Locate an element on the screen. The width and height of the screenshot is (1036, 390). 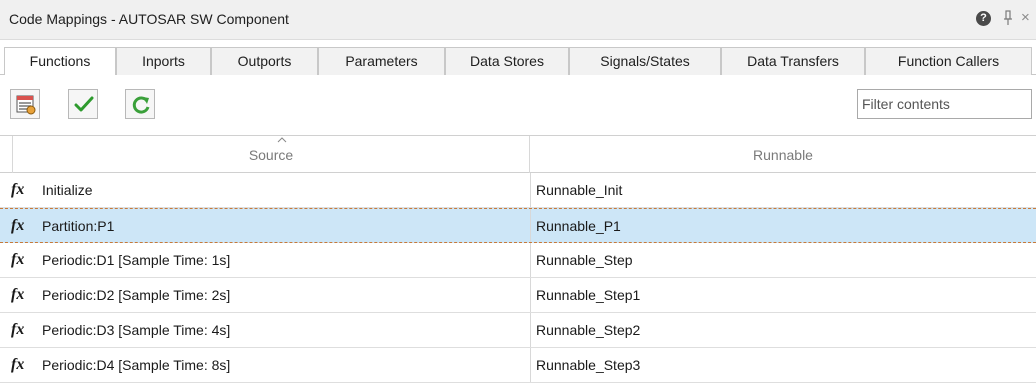
sort-ascending-icon is located at coordinates (282, 140).